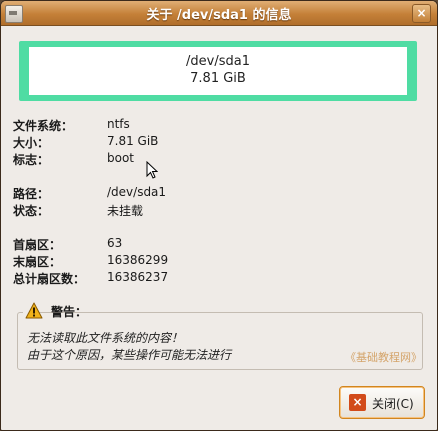 Image resolution: width=438 pixels, height=431 pixels. I want to click on flags-value: boot, so click(121, 158).